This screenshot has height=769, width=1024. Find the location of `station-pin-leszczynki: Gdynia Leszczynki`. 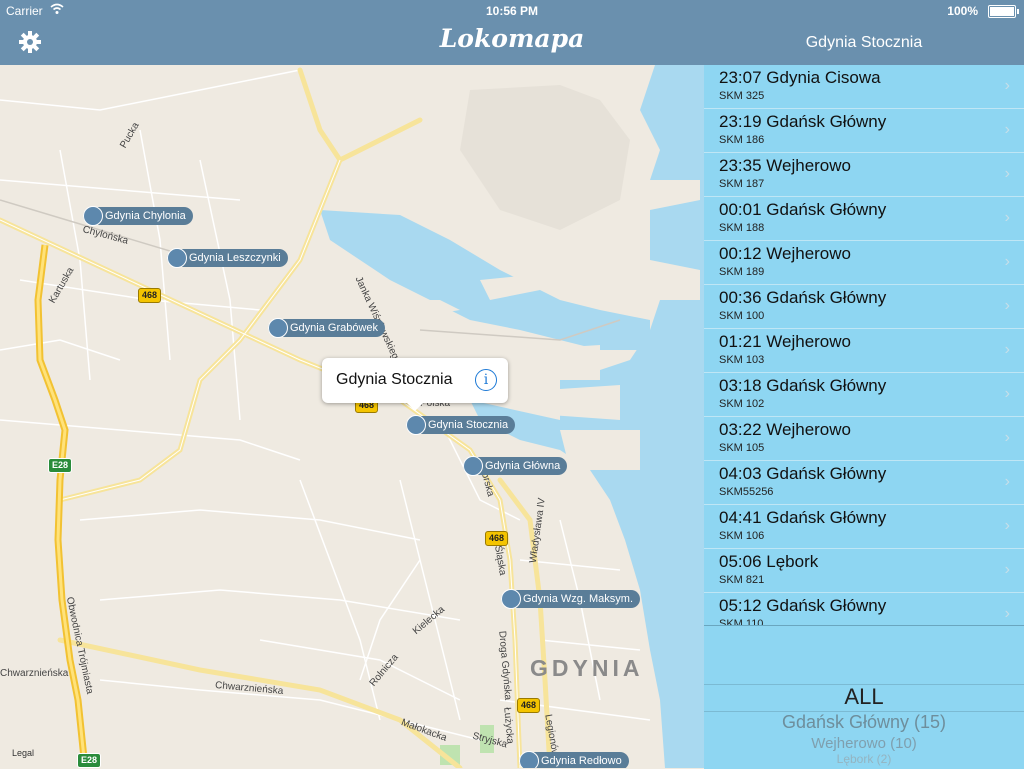

station-pin-leszczynki: Gdynia Leszczynki is located at coordinates (227, 258).